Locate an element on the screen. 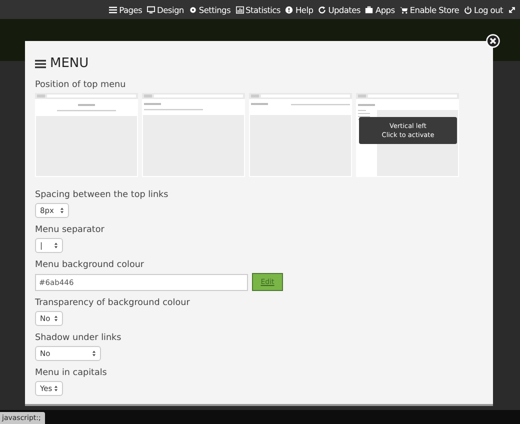 The height and width of the screenshot is (424, 520). power-icon is located at coordinates (468, 10).